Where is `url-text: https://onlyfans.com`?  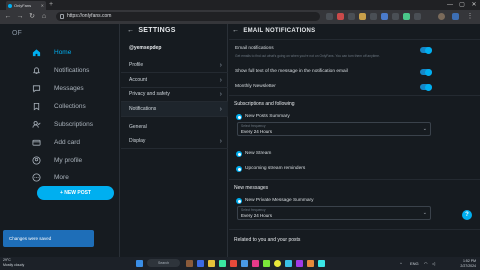 url-text: https://onlyfans.com is located at coordinates (89, 16).